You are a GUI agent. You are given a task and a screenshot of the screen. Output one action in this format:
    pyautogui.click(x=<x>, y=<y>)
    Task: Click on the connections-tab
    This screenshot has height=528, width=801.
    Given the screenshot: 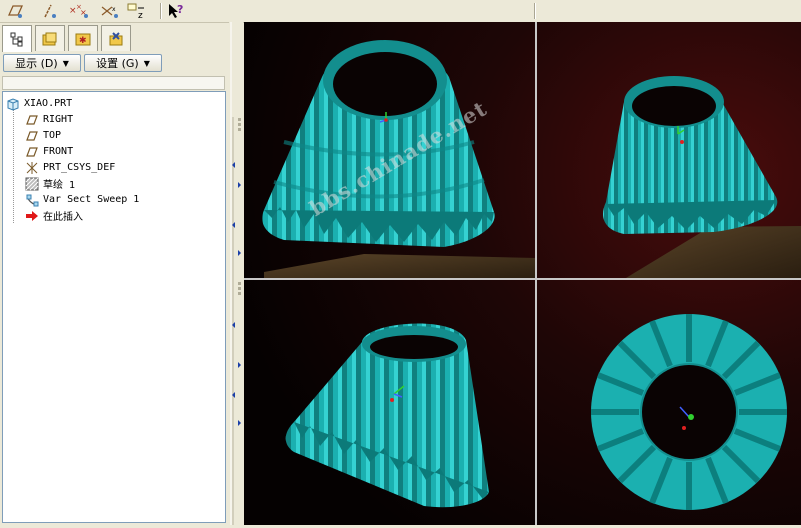 What is the action you would take?
    pyautogui.click(x=116, y=38)
    